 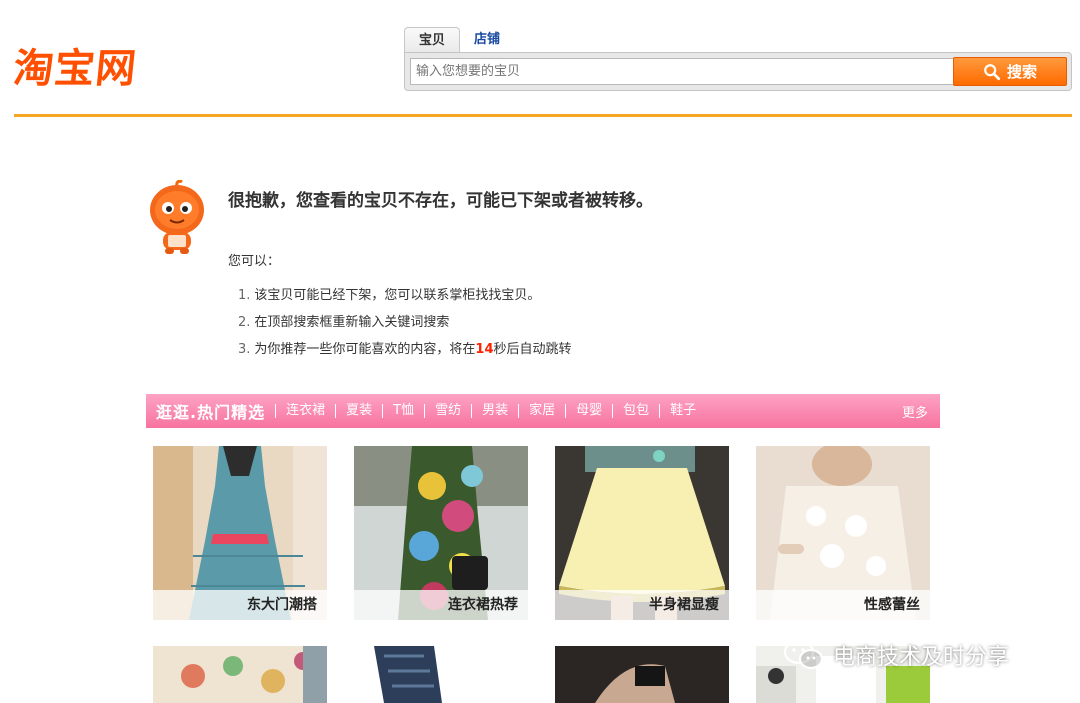 I want to click on list-item: 2. 在顶部搜索框重新输入关键词搜索, so click(x=405, y=326).